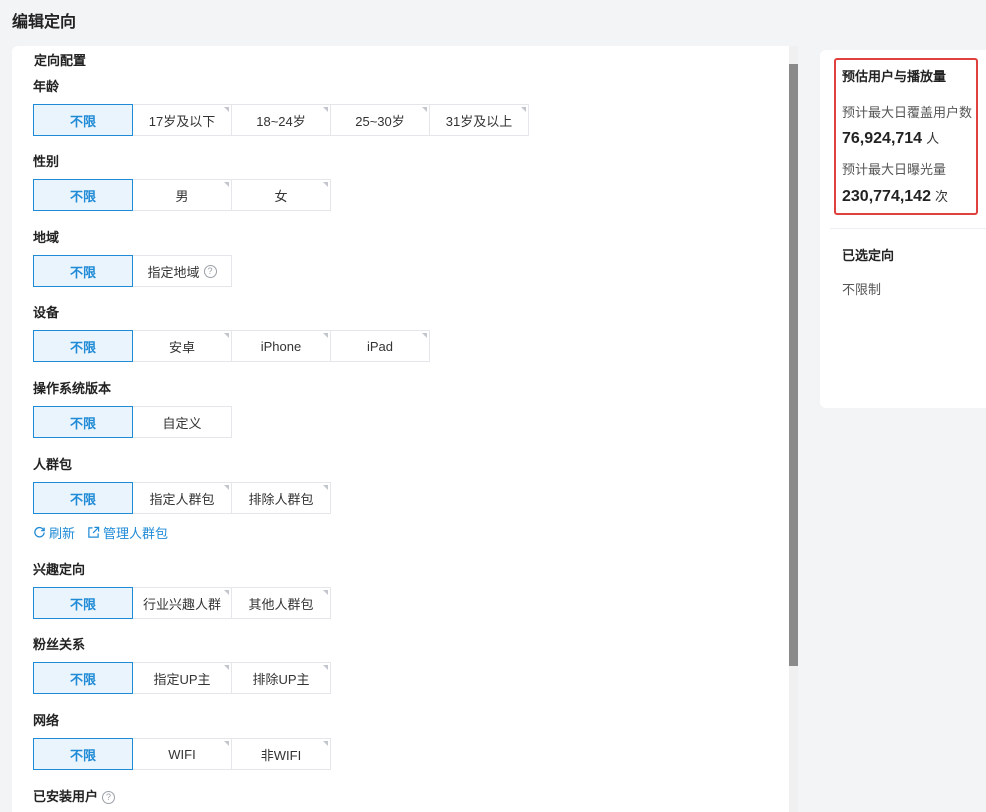 This screenshot has width=986, height=812. Describe the element at coordinates (83, 603) in the screenshot. I see `interest-option-unlimited: 不限` at that location.